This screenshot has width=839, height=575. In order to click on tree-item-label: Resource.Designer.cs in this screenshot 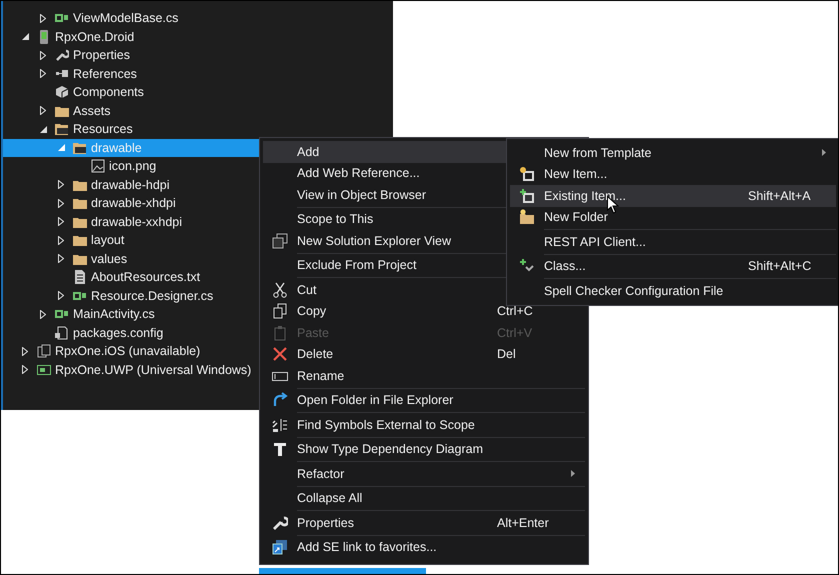, I will do `click(152, 295)`.